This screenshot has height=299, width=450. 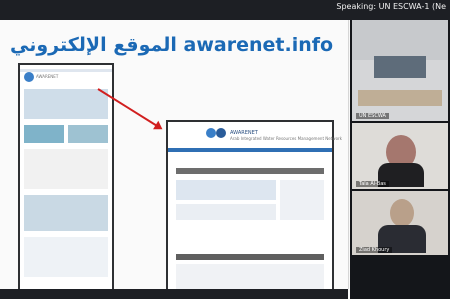 What do you see at coordinates (400, 70) in the screenshot?
I see `participant-tile: UN ESCWA` at bounding box center [400, 70].